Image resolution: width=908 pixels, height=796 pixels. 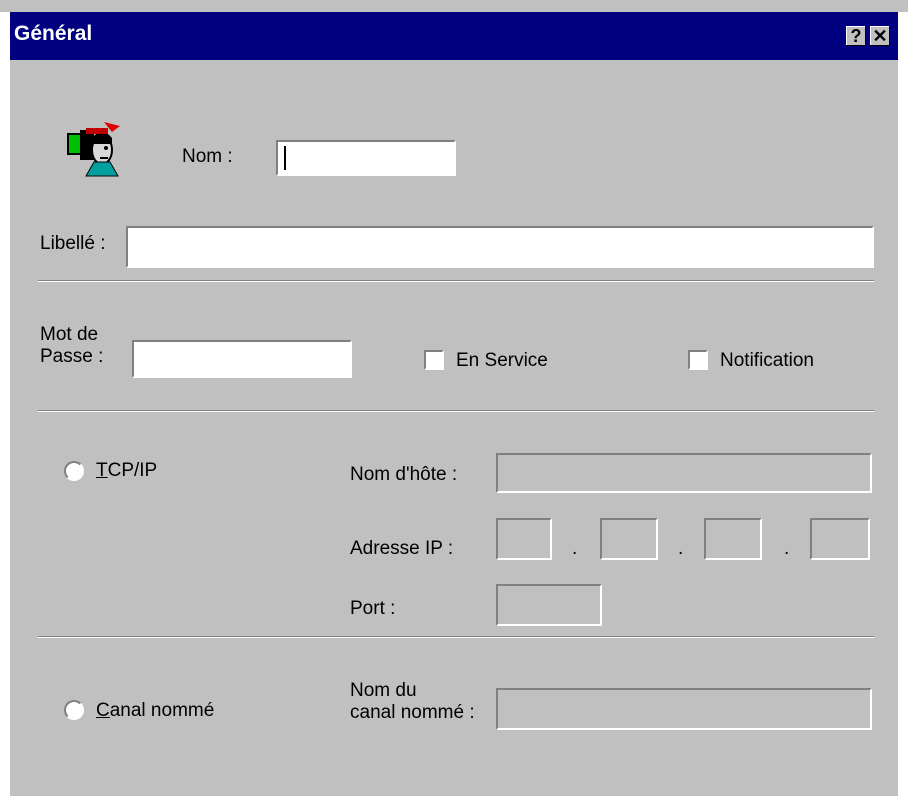 What do you see at coordinates (102, 470) in the screenshot?
I see `tcpip-mnemonic: T` at bounding box center [102, 470].